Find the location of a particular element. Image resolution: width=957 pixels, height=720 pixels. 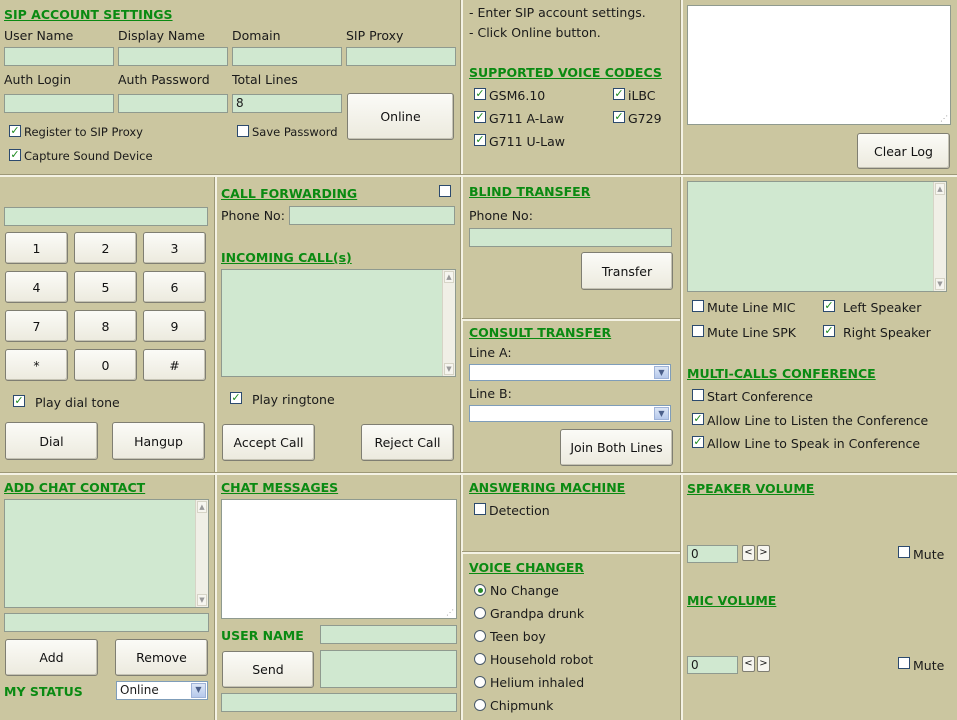

blind-phone-label: Phone No: is located at coordinates (501, 215).